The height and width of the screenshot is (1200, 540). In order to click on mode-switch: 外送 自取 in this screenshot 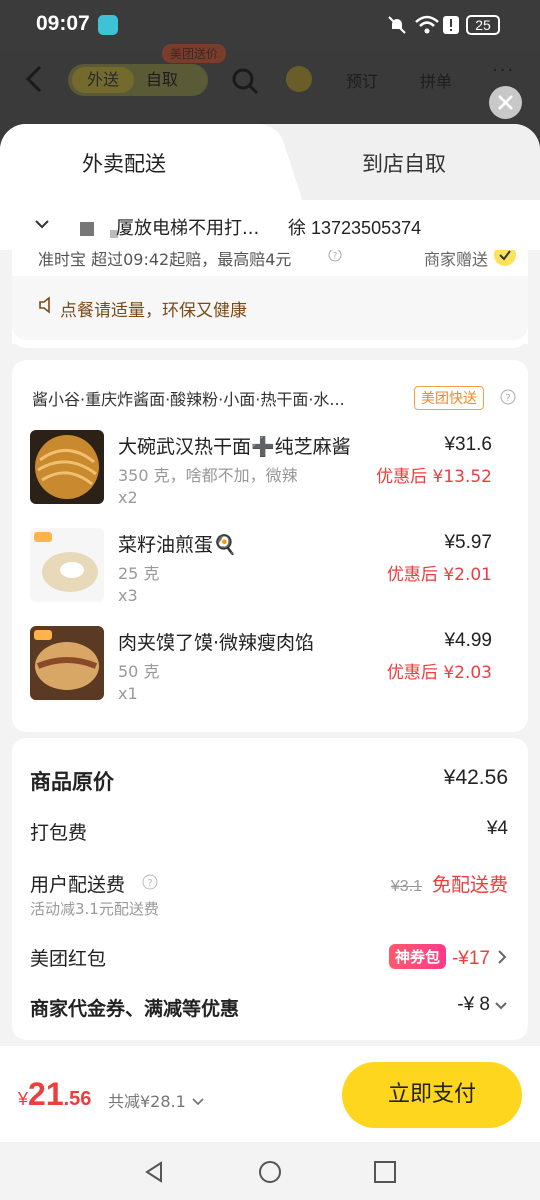, I will do `click(138, 80)`.